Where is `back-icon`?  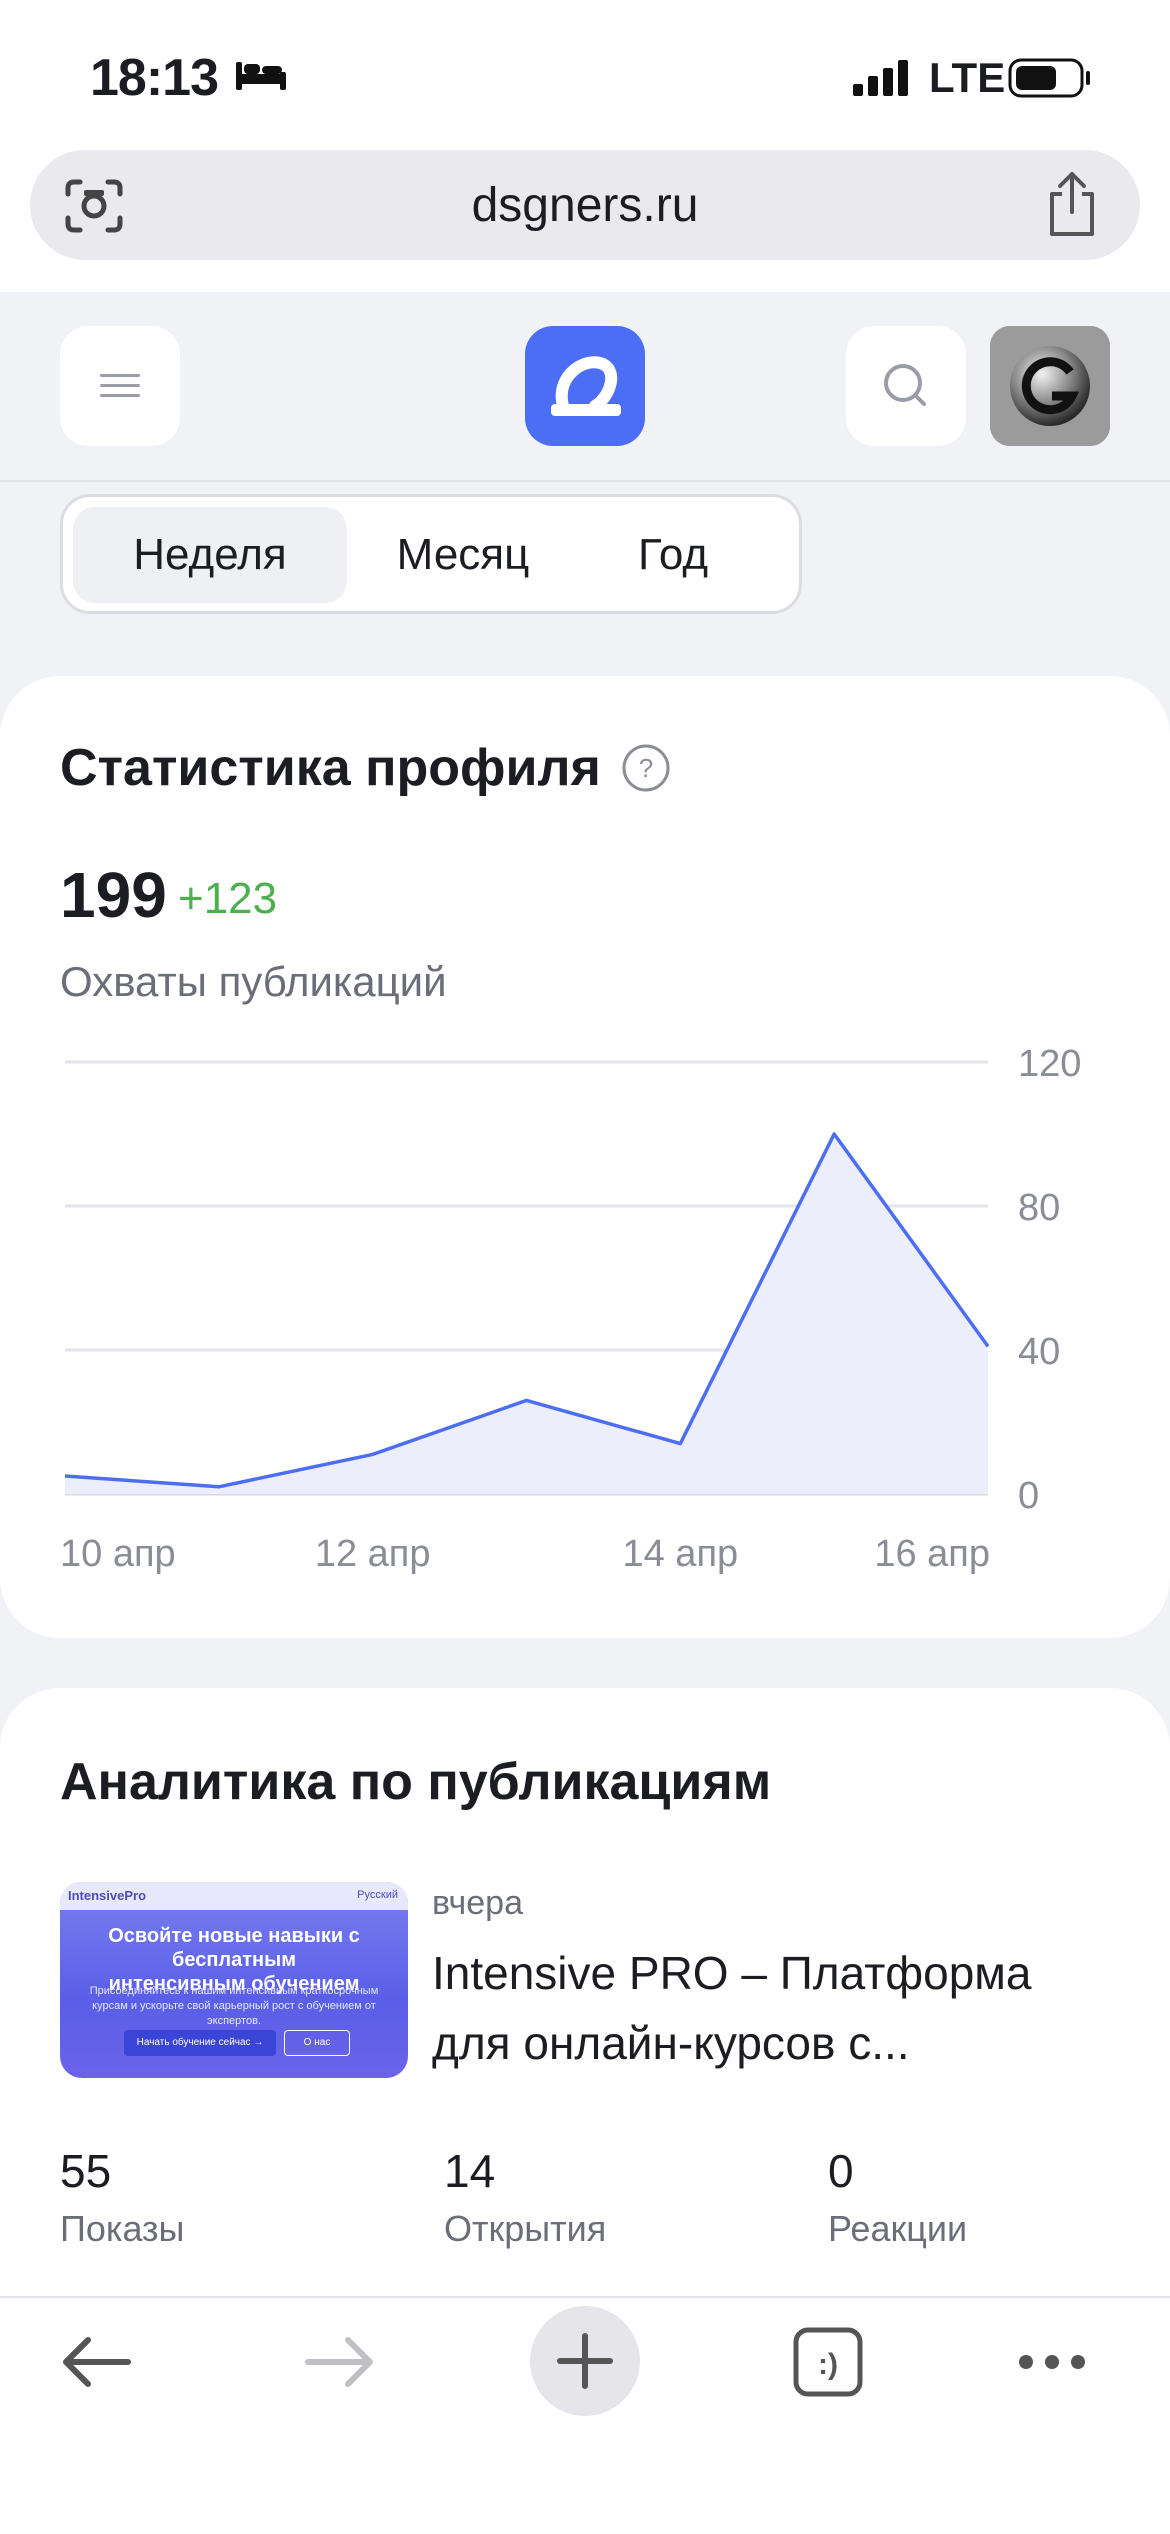
back-icon is located at coordinates (95, 2362).